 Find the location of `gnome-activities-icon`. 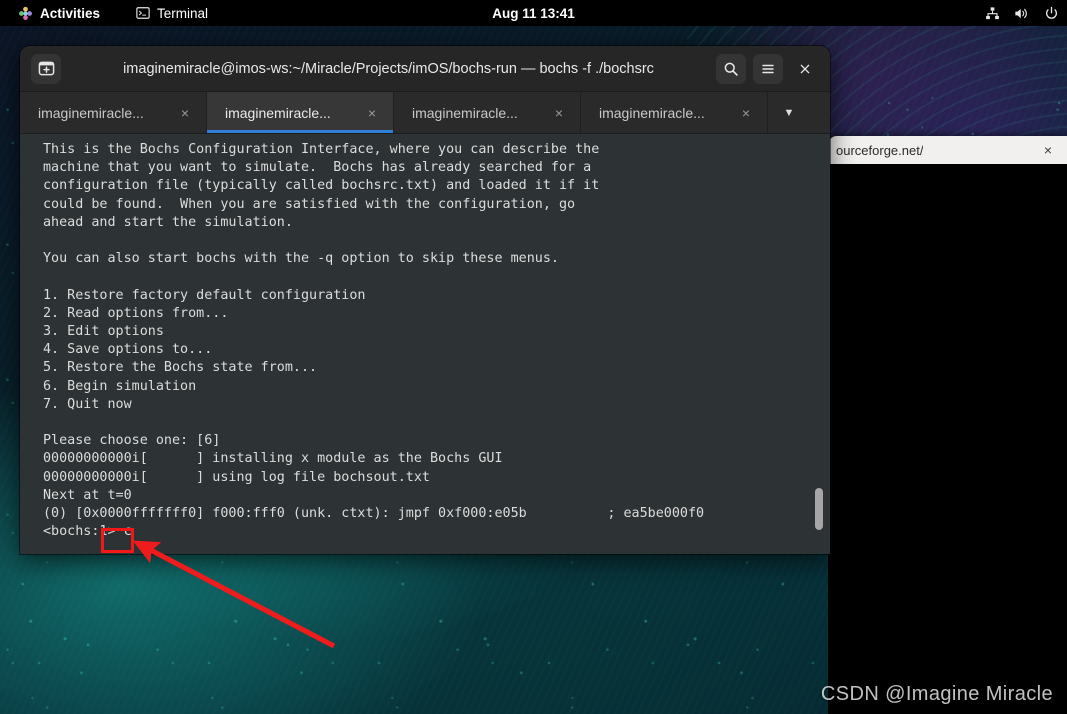

gnome-activities-icon is located at coordinates (25, 13).